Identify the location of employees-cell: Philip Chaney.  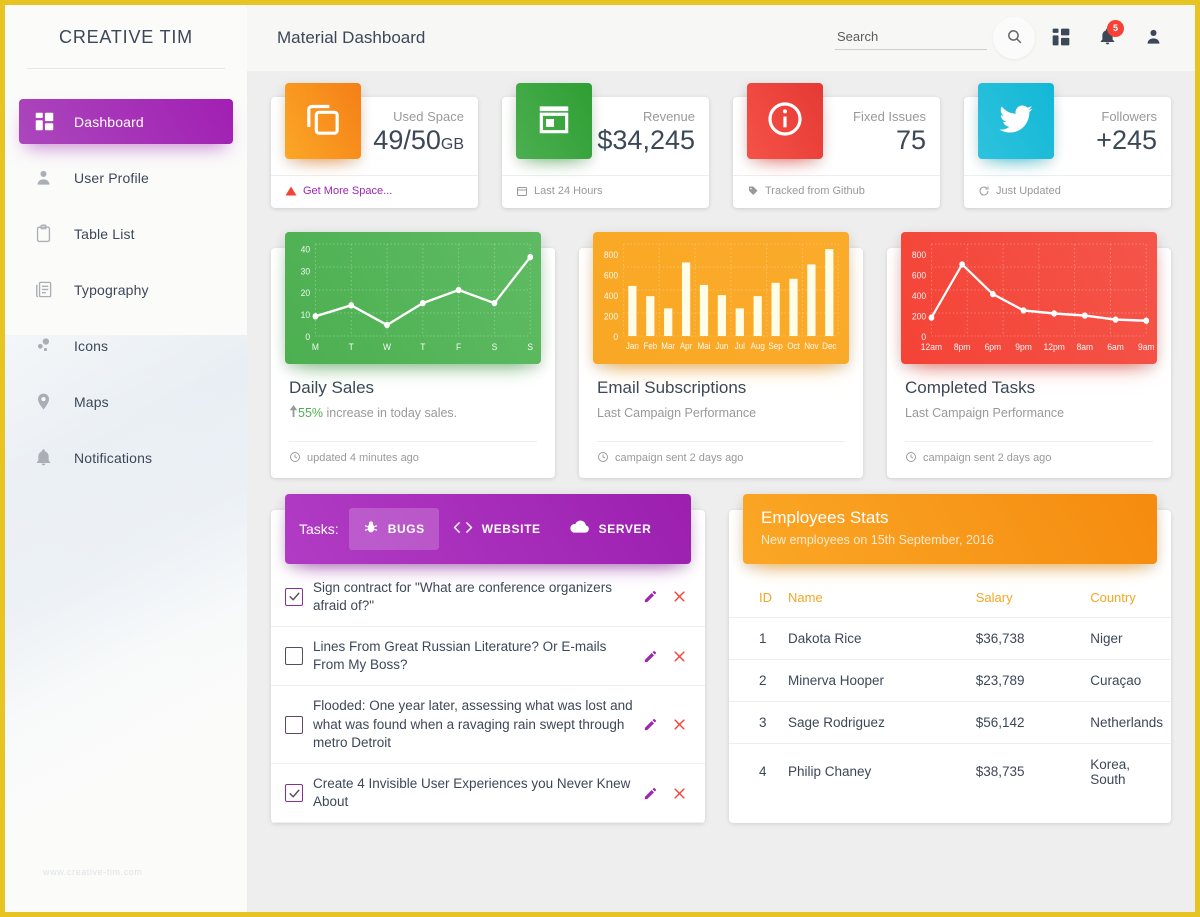
(830, 771).